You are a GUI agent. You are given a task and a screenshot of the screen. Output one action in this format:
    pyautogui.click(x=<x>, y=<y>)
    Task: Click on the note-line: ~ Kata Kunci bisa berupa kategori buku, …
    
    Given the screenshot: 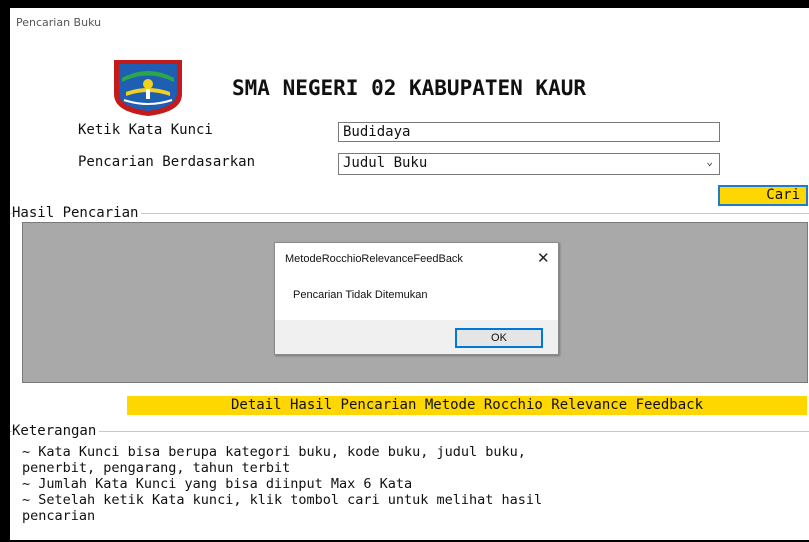 What is the action you would take?
    pyautogui.click(x=274, y=452)
    